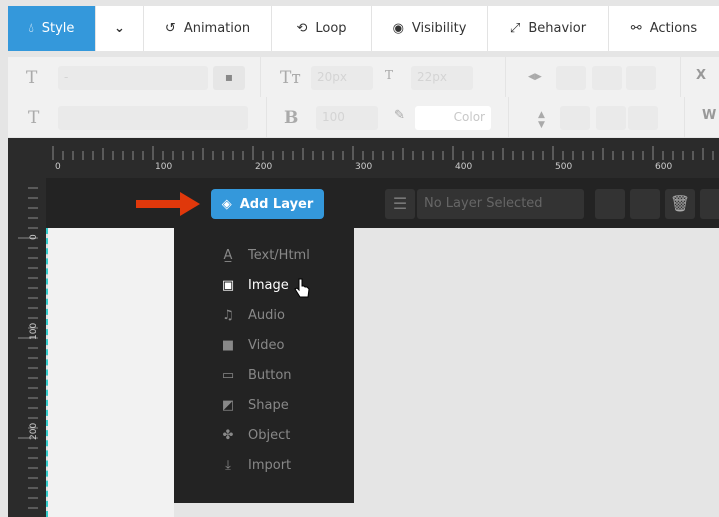 The height and width of the screenshot is (517, 719). Describe the element at coordinates (228, 435) in the screenshot. I see `puzzle-icon: ✤` at that location.